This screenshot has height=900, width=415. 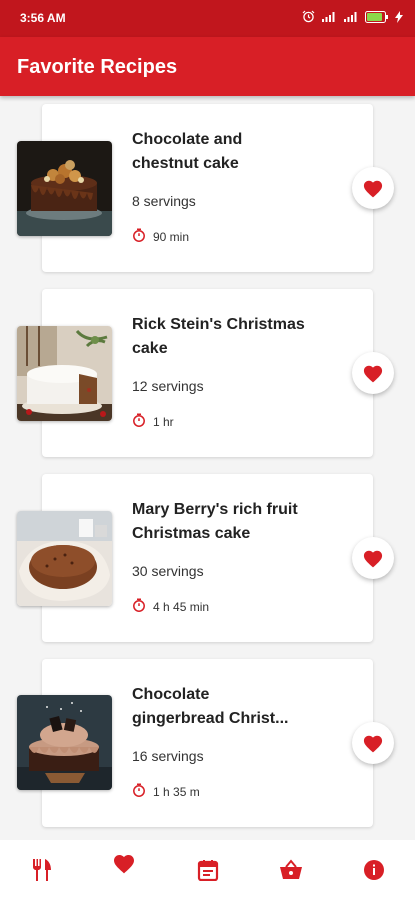 I want to click on nav-meal-plan, so click(x=208, y=870).